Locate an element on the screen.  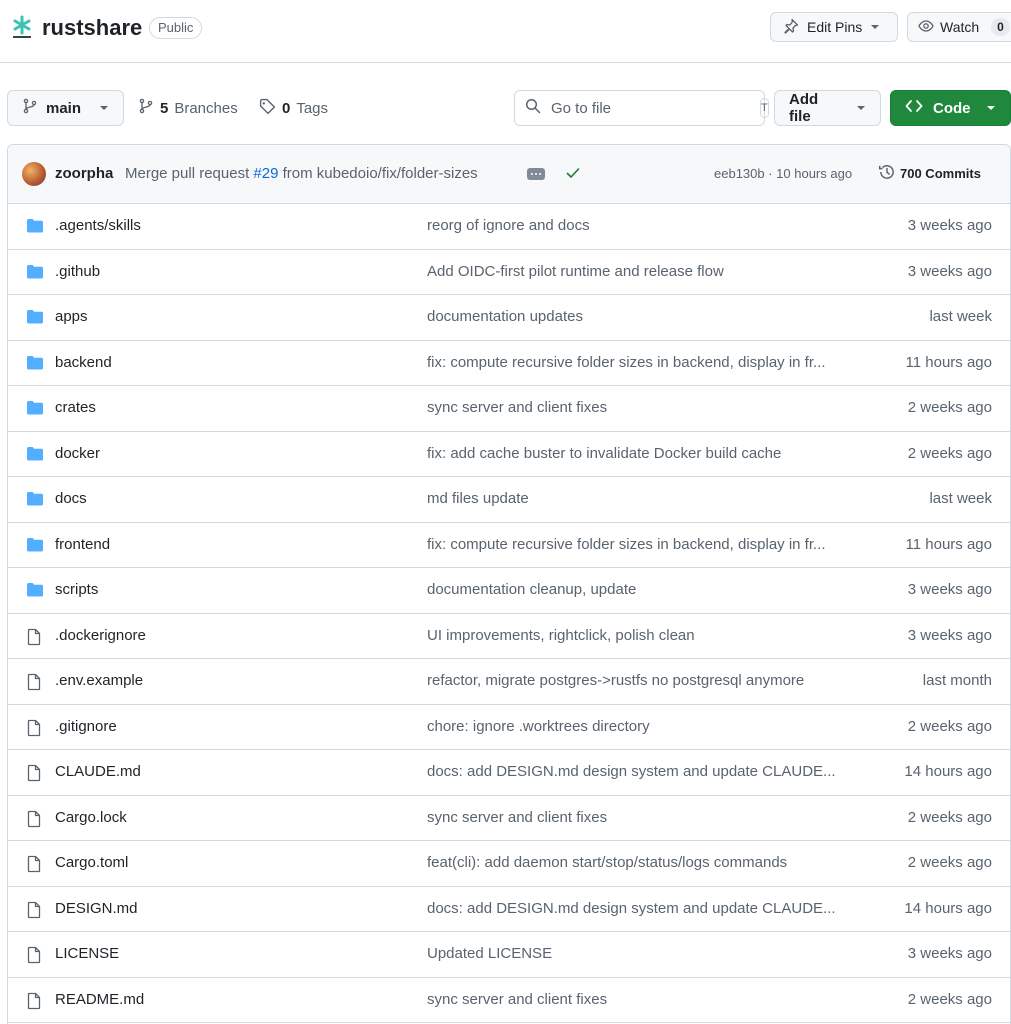
watch-button: Watch 0 is located at coordinates (959, 27).